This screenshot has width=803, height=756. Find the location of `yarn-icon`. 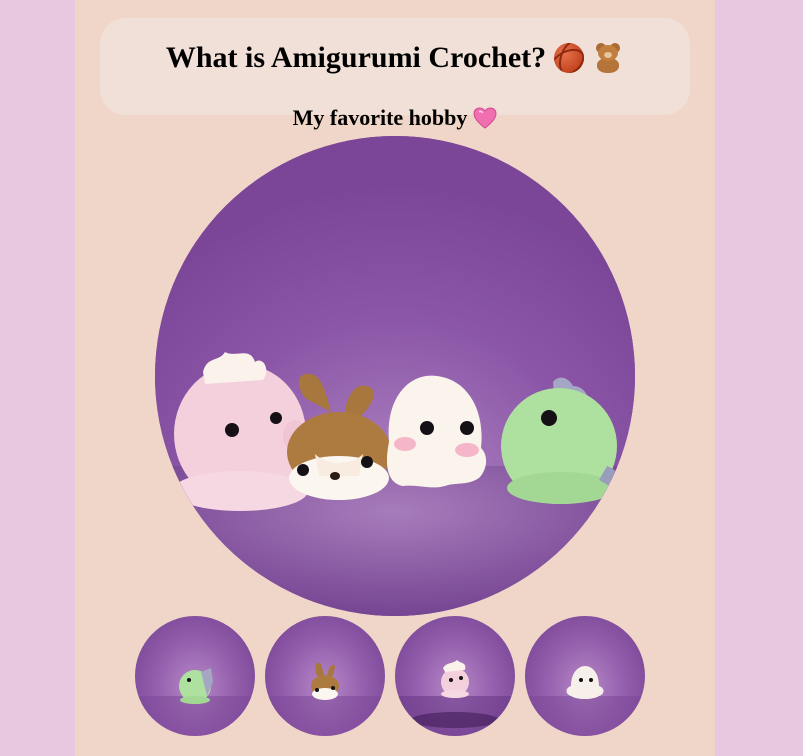

yarn-icon is located at coordinates (569, 58).